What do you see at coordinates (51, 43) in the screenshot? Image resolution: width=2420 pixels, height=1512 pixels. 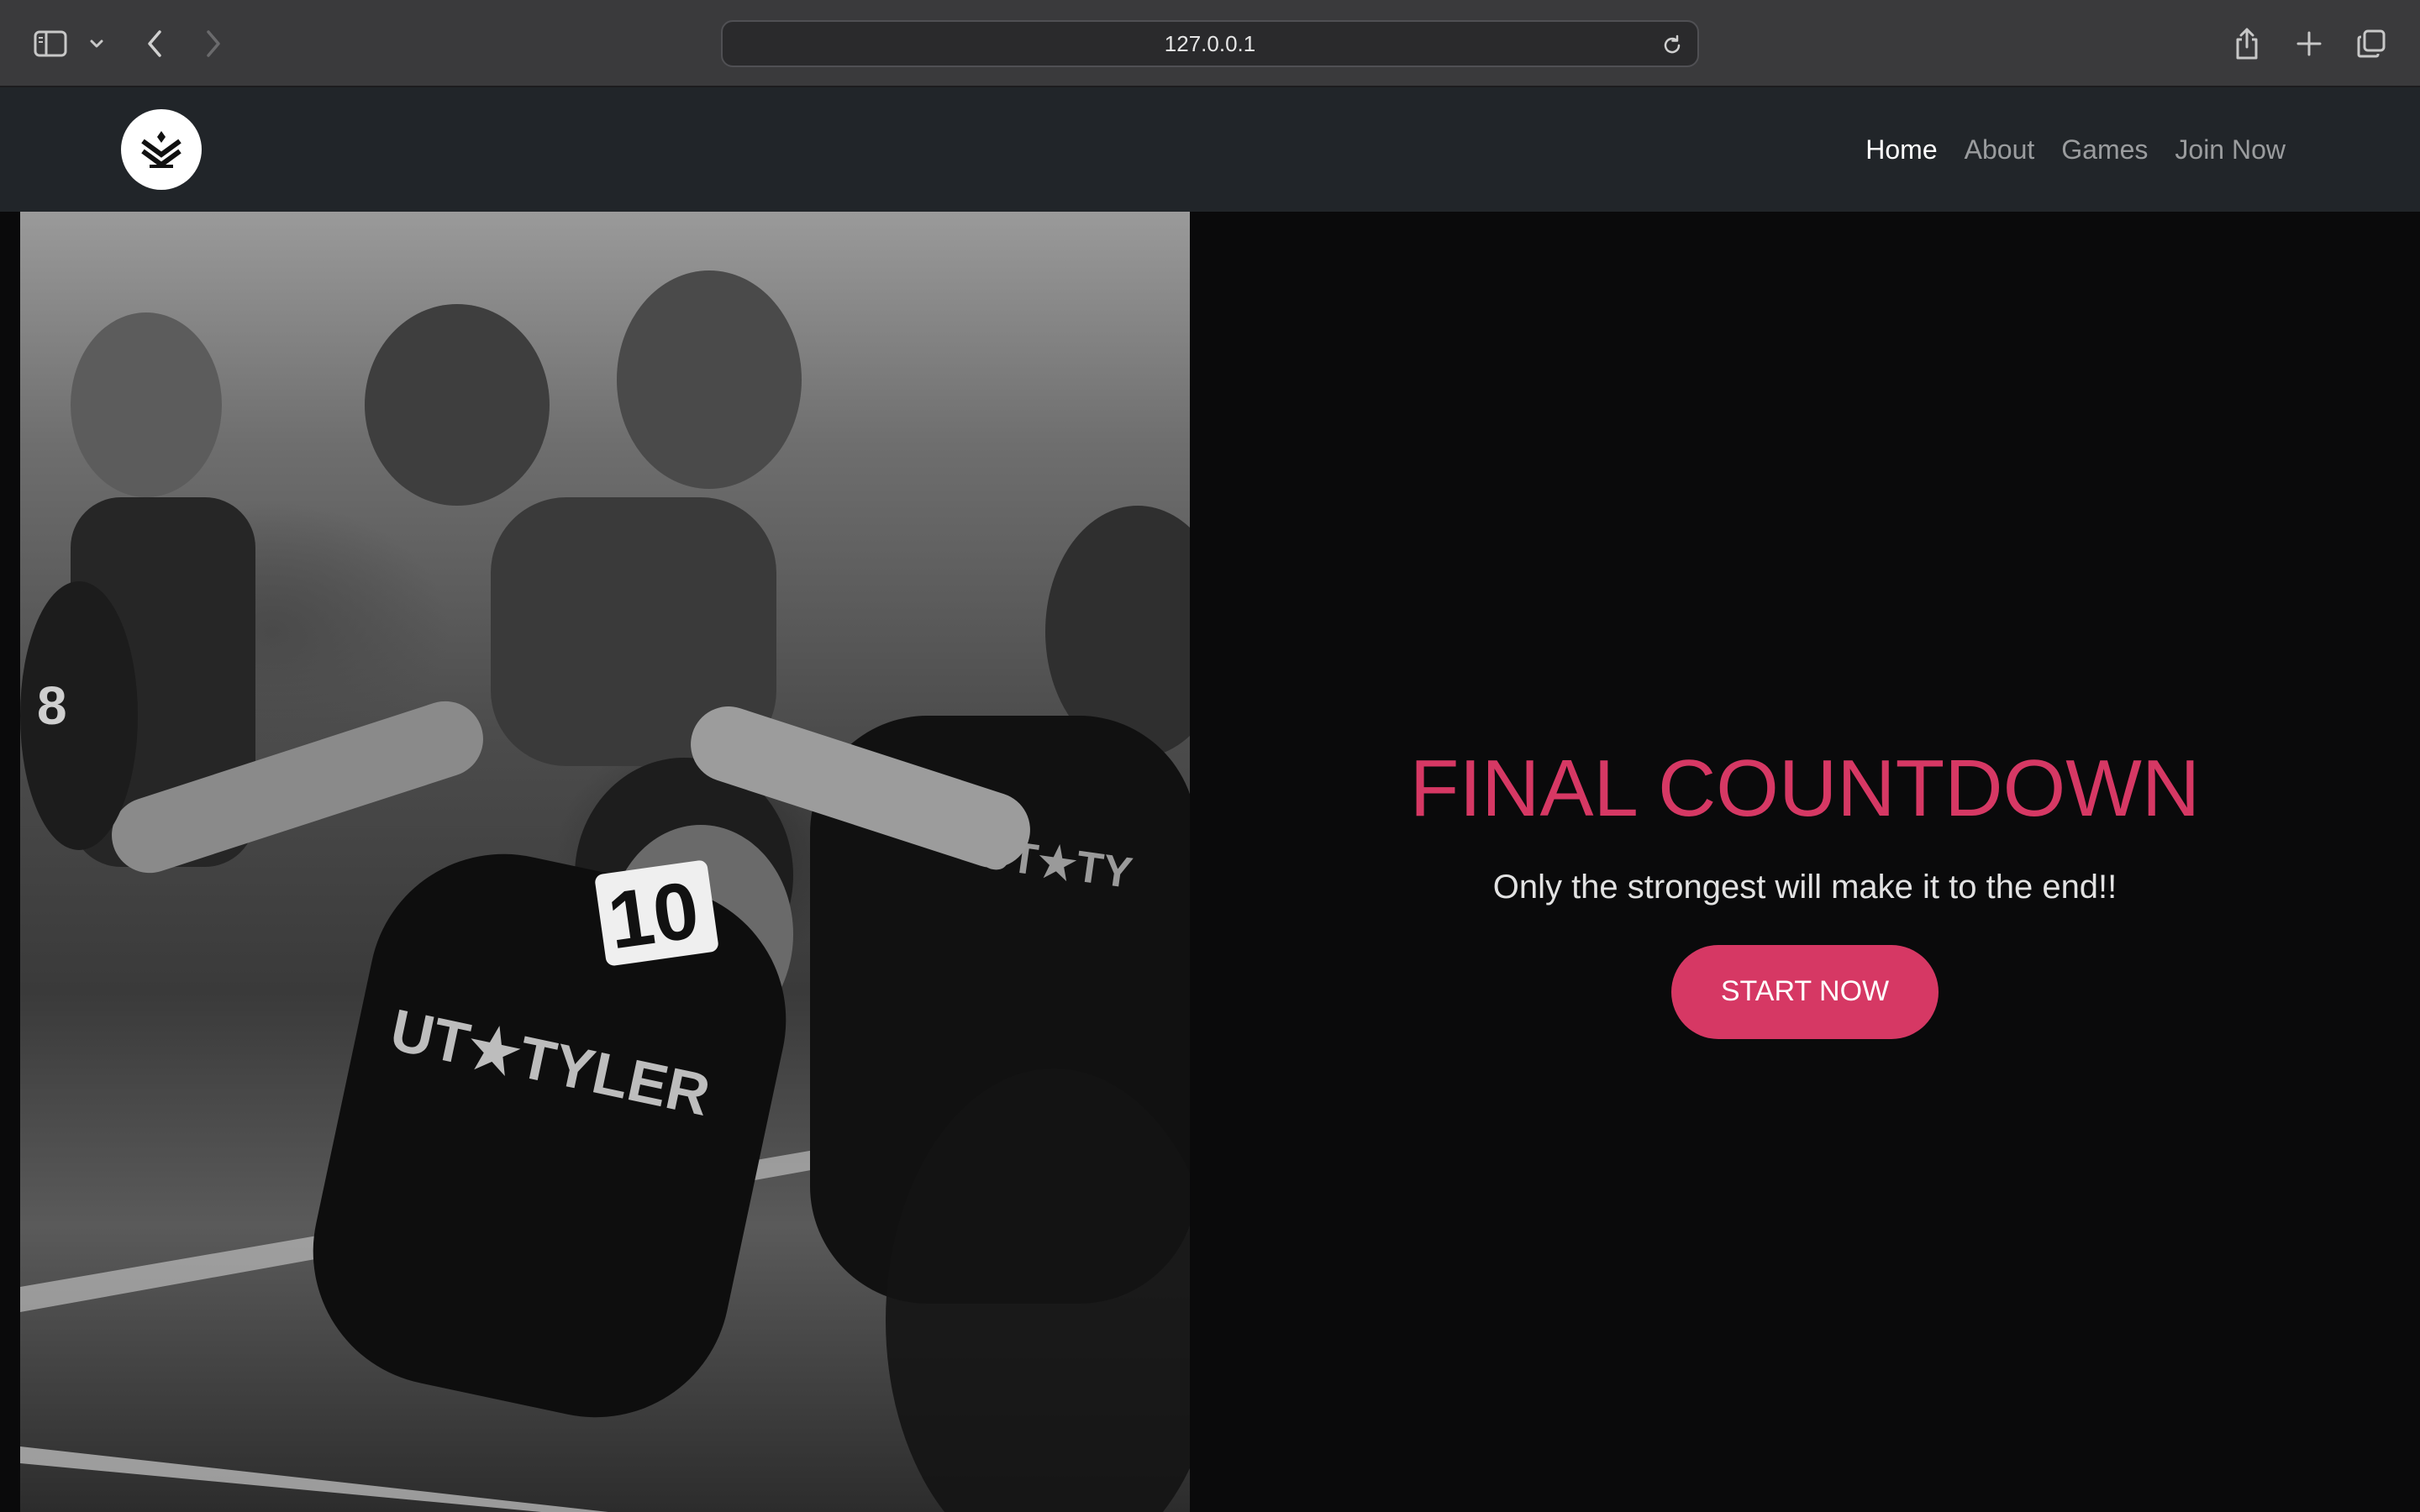 I see `sidebar-icon` at bounding box center [51, 43].